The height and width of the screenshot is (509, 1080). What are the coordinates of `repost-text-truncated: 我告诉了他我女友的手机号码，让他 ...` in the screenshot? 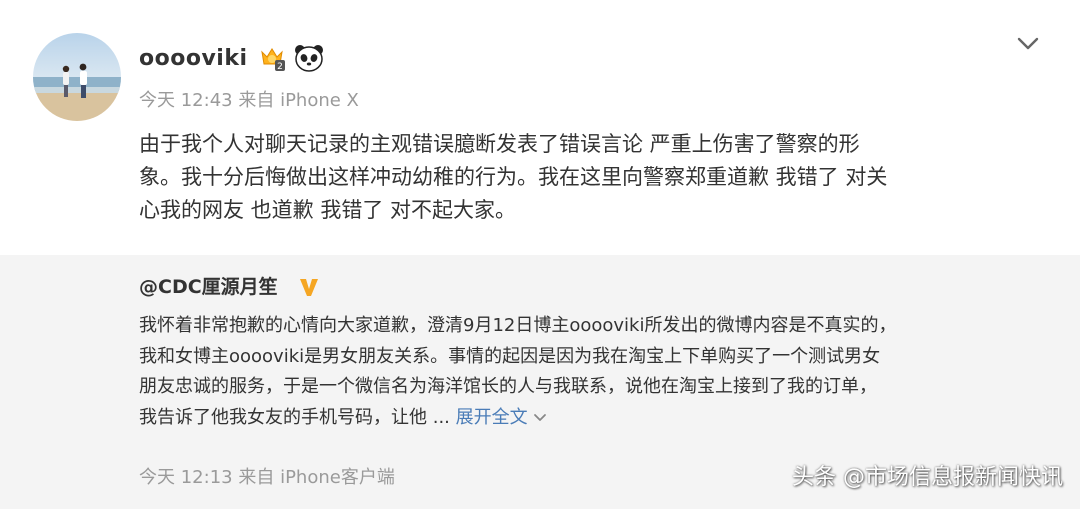 It's located at (294, 417).